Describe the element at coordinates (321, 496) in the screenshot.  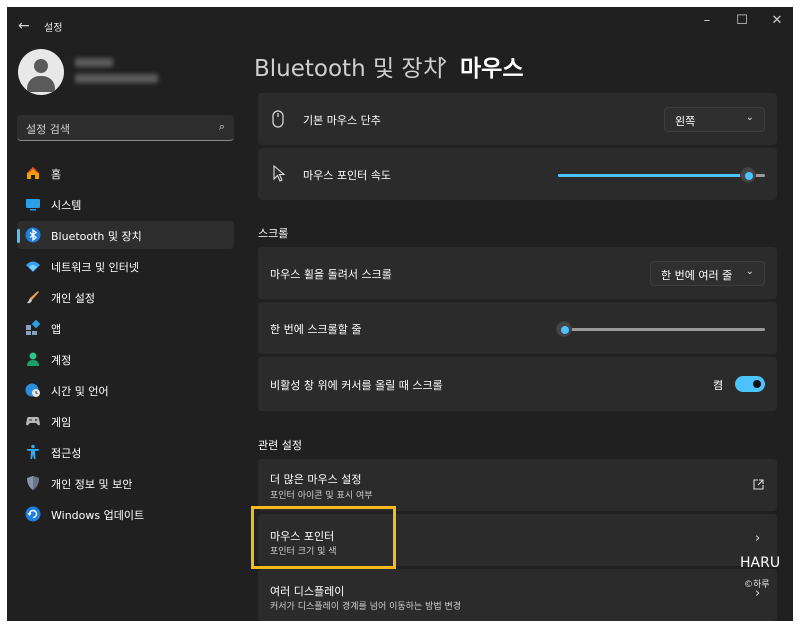
I see `related-item-subtitle: 포인터 아이콘 및 표시 여부` at that location.